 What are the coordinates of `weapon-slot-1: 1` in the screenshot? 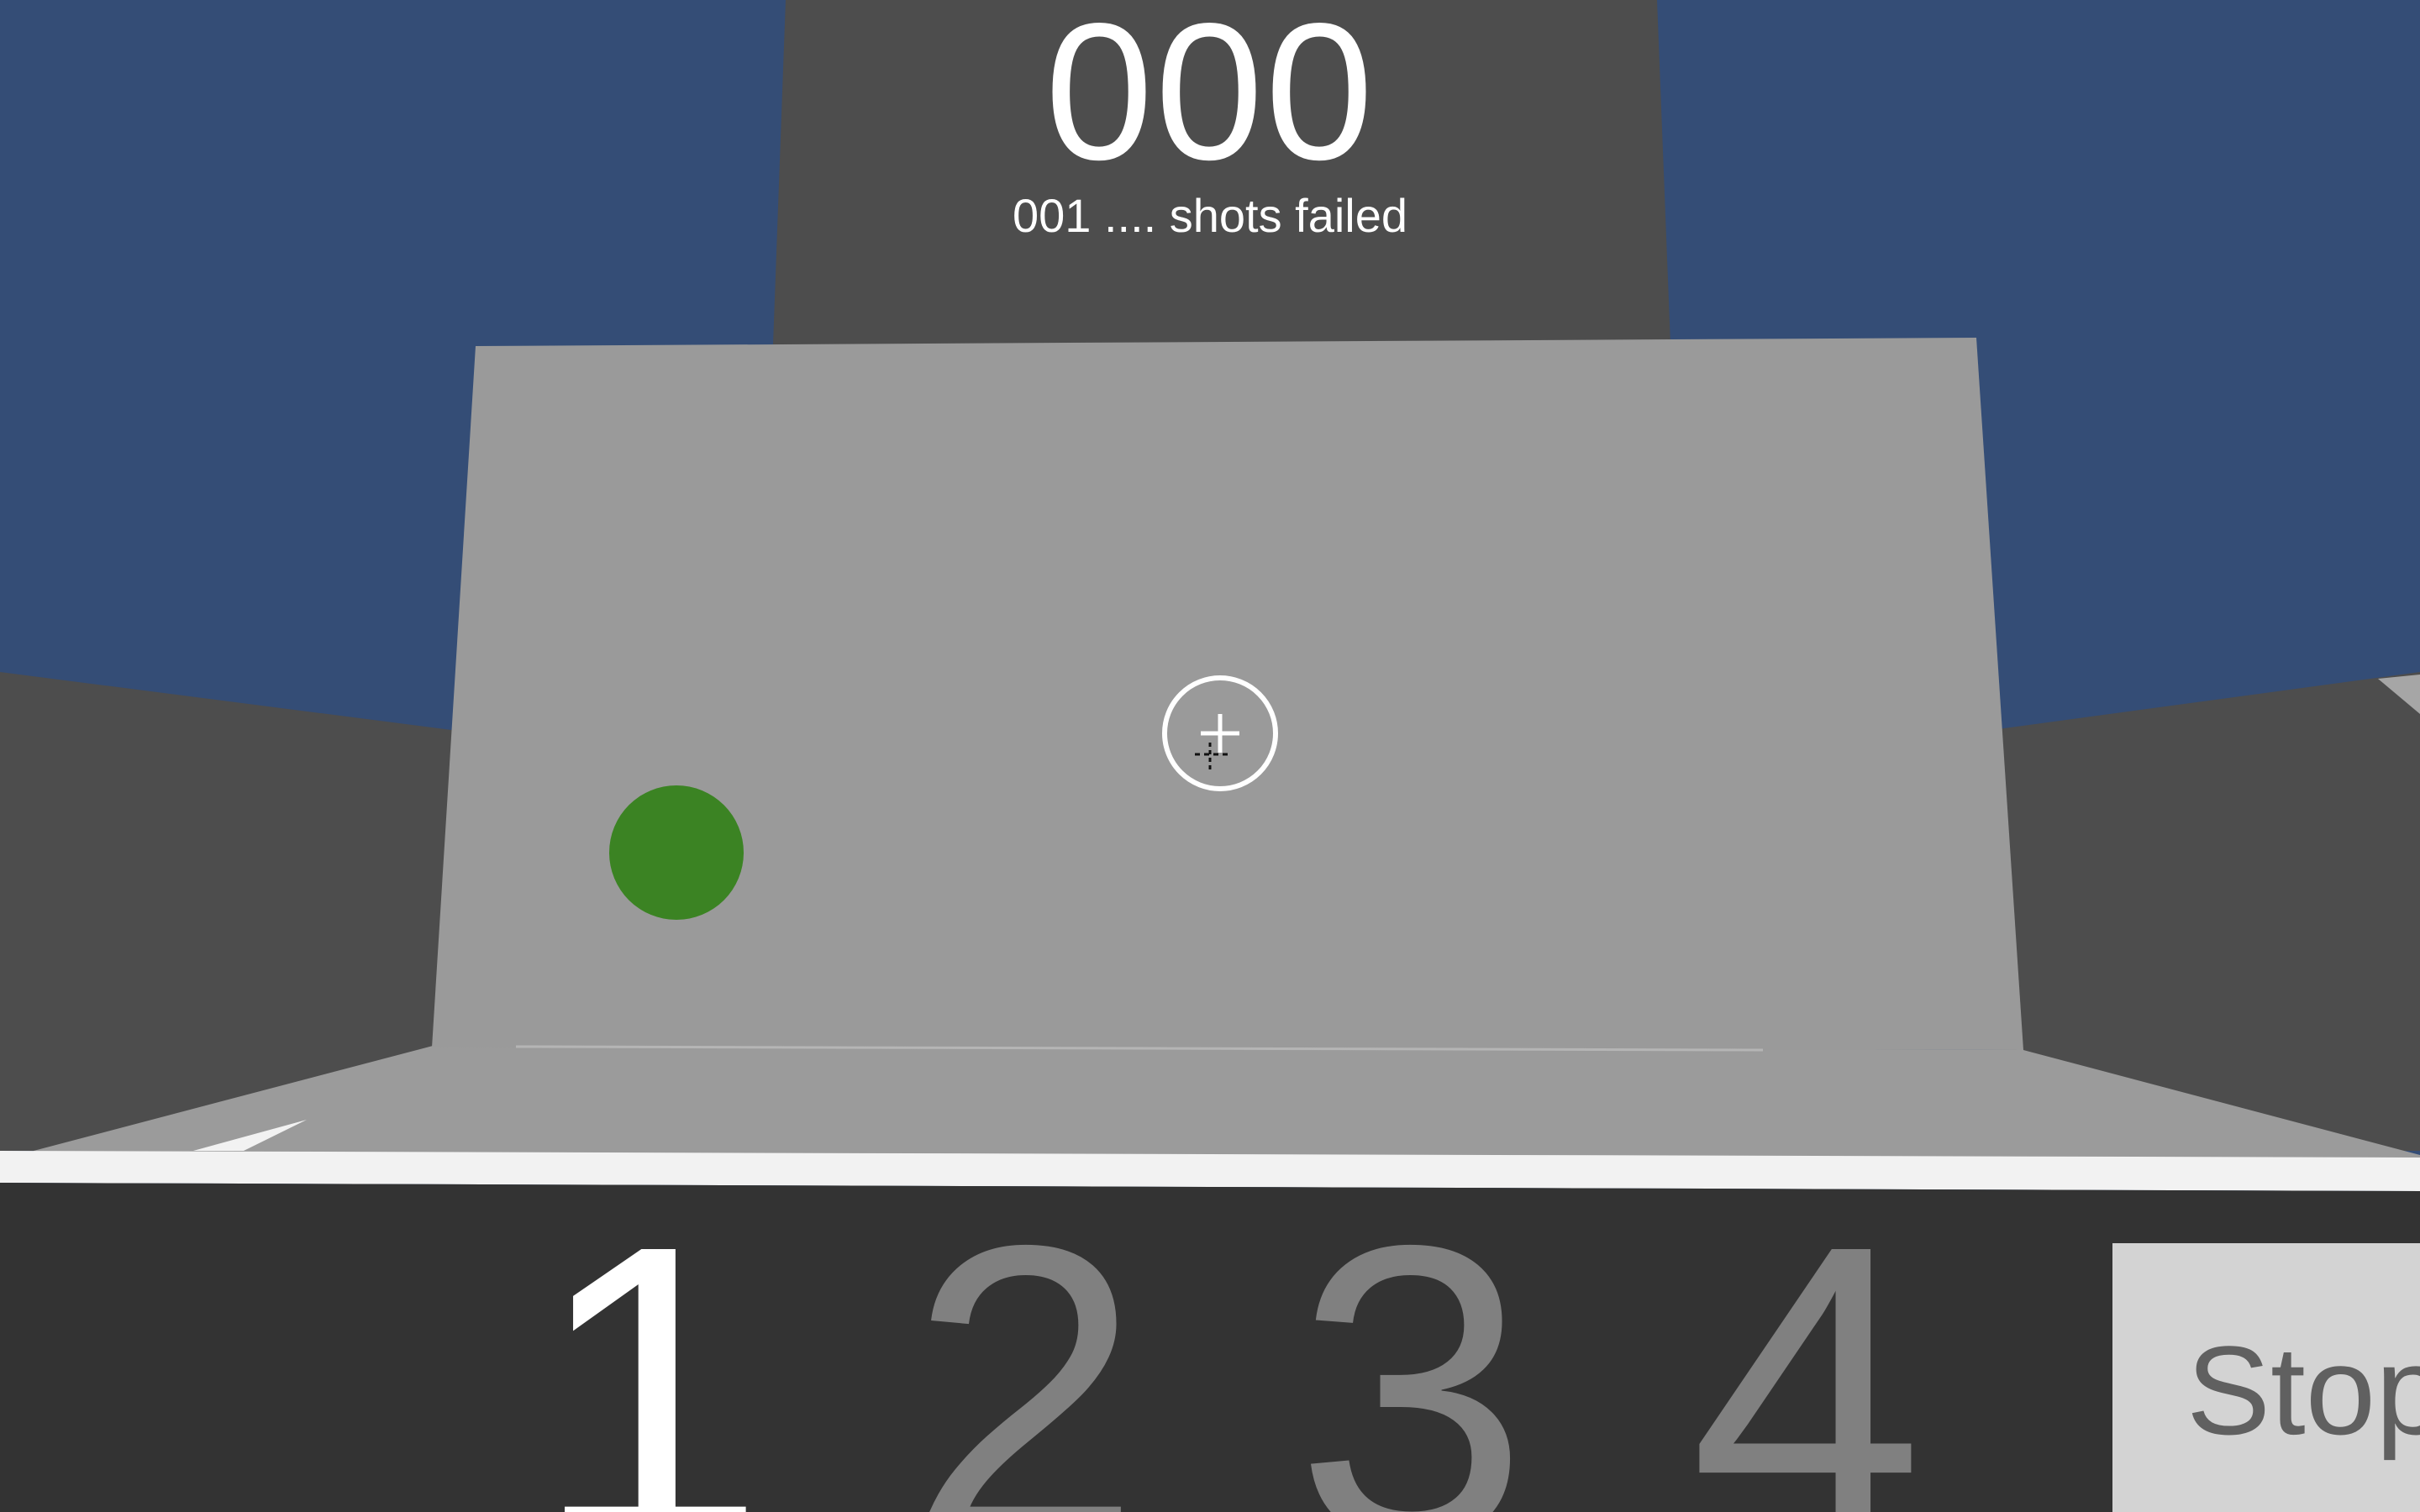 It's located at (649, 1347).